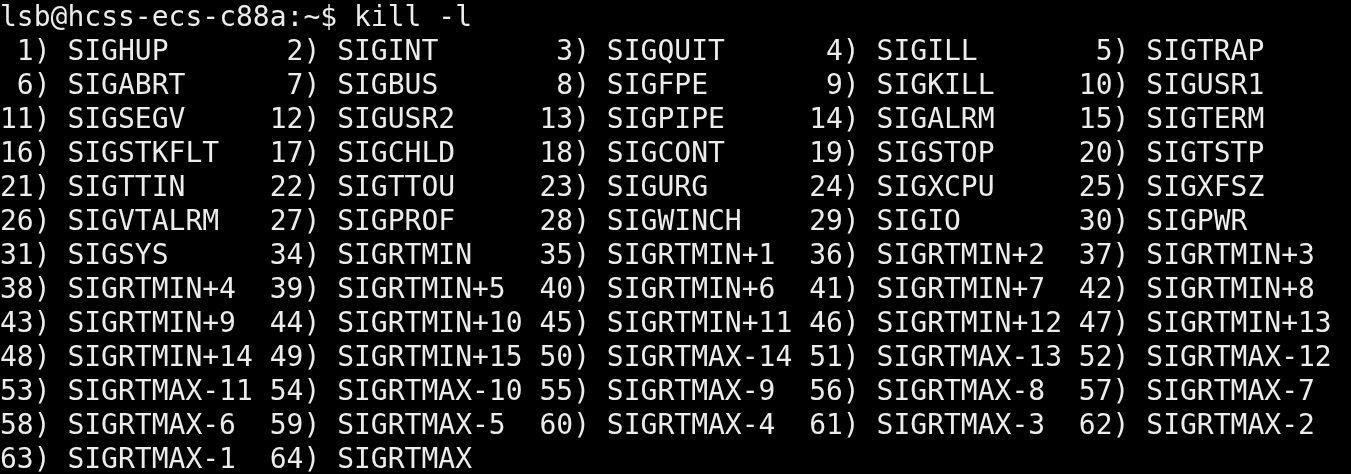 The width and height of the screenshot is (1351, 474). I want to click on signal-name: SIGRTMIN+15, so click(430, 357).